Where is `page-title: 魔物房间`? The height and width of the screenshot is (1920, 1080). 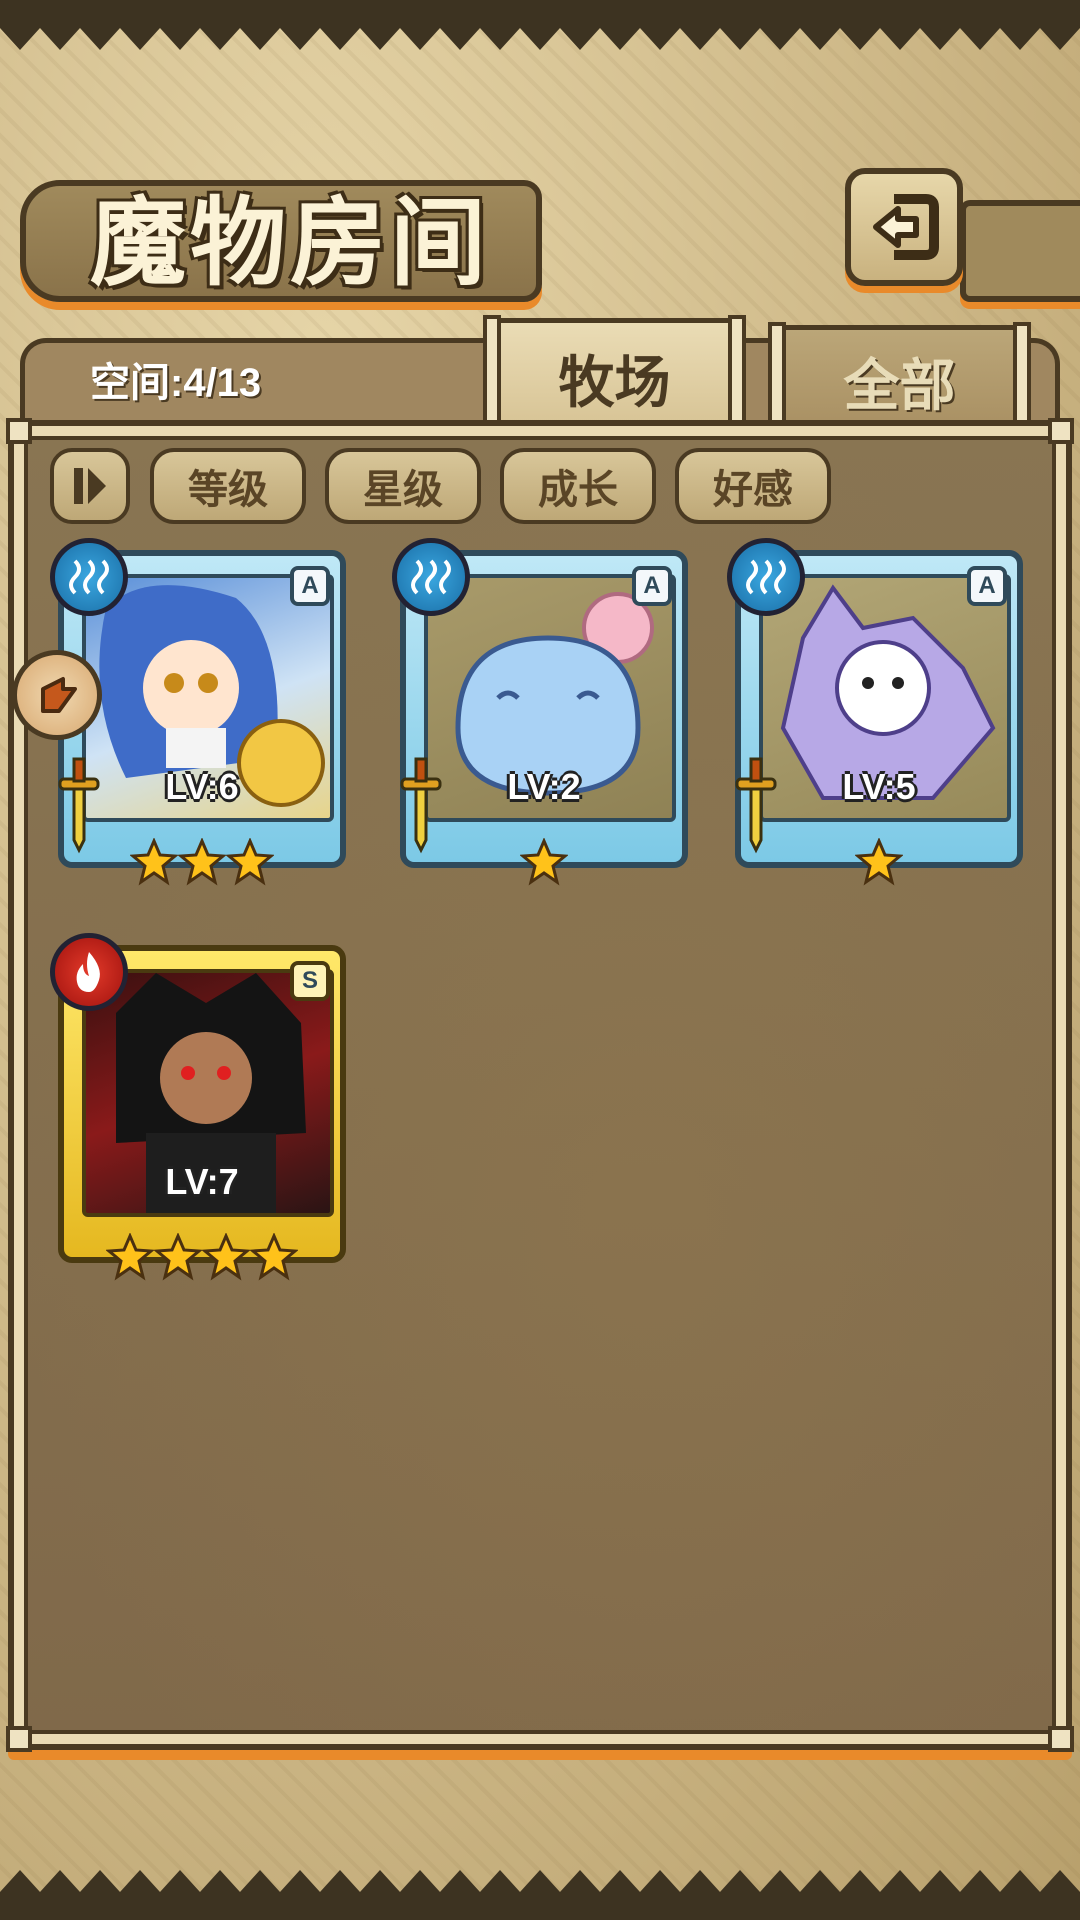 page-title: 魔物房间 is located at coordinates (290, 242).